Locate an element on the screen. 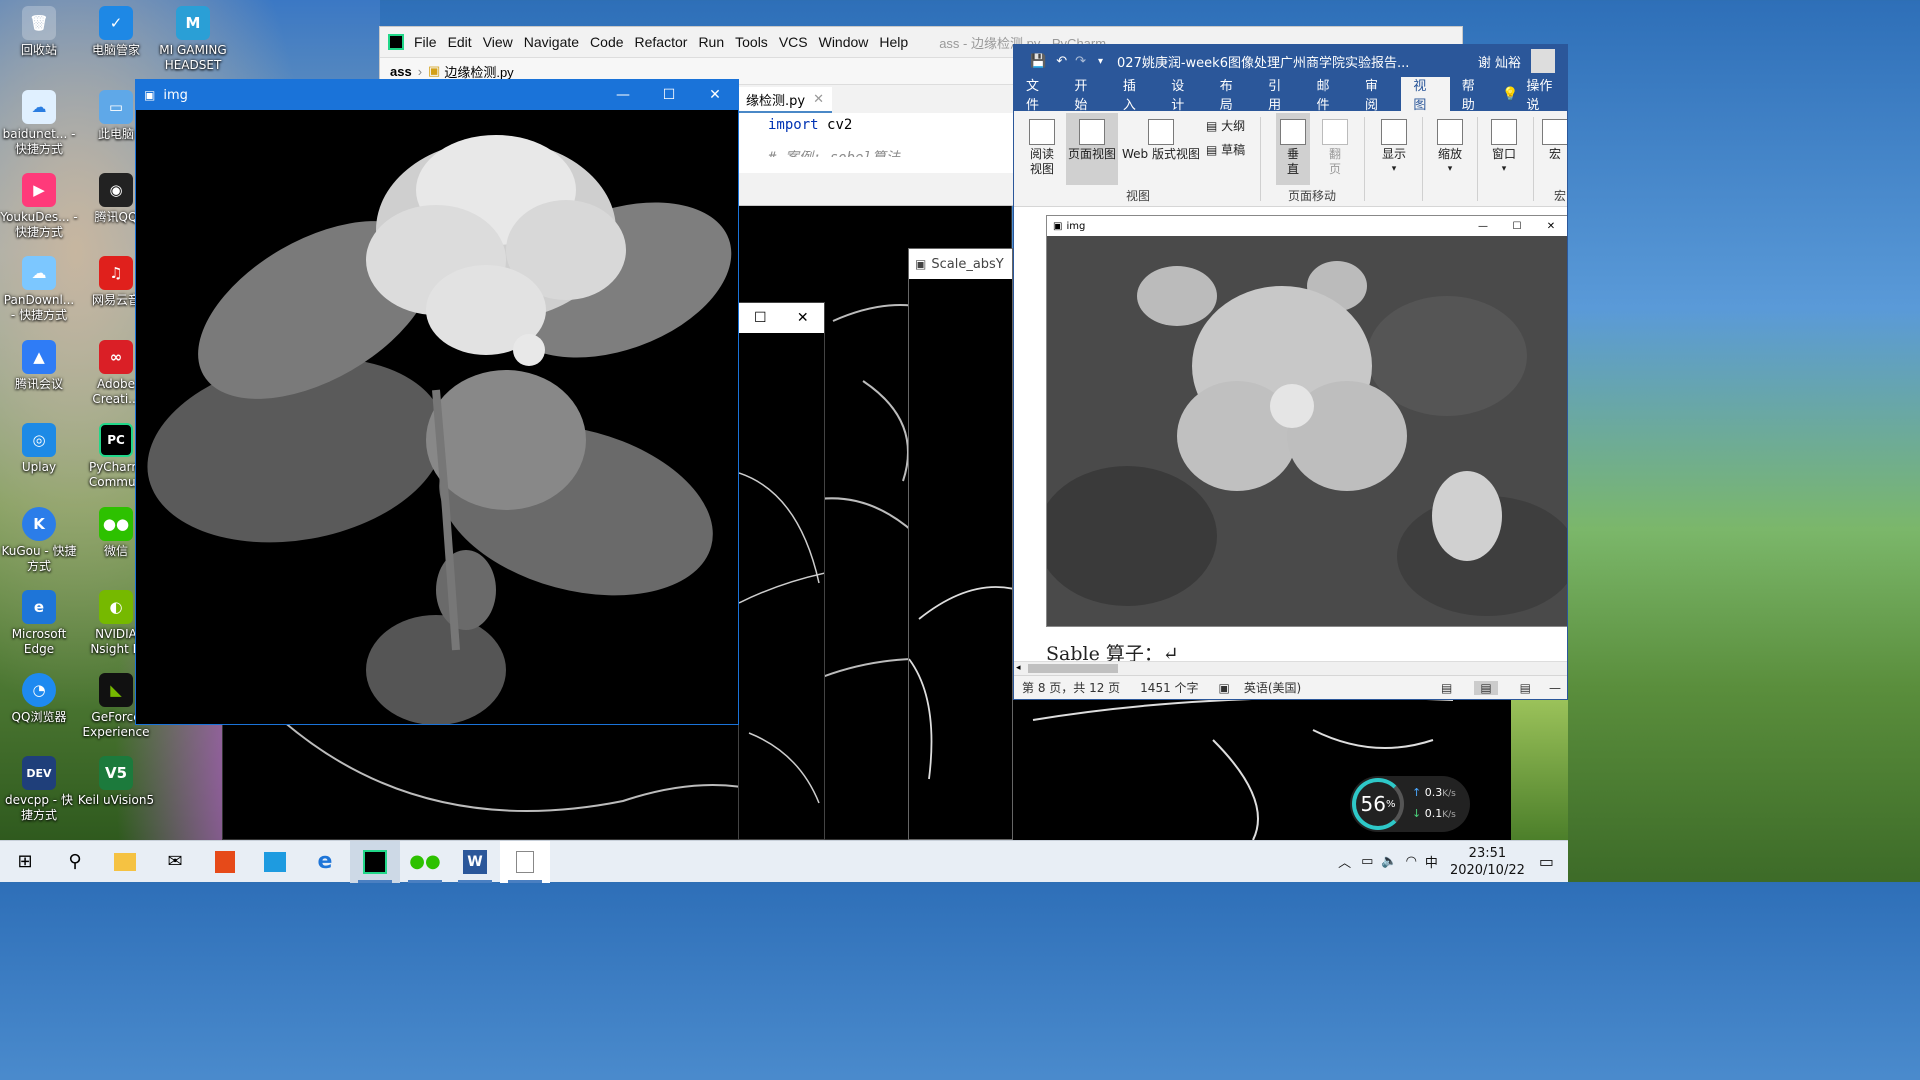 The image size is (1920, 1080). menu-code: Code is located at coordinates (606, 42).